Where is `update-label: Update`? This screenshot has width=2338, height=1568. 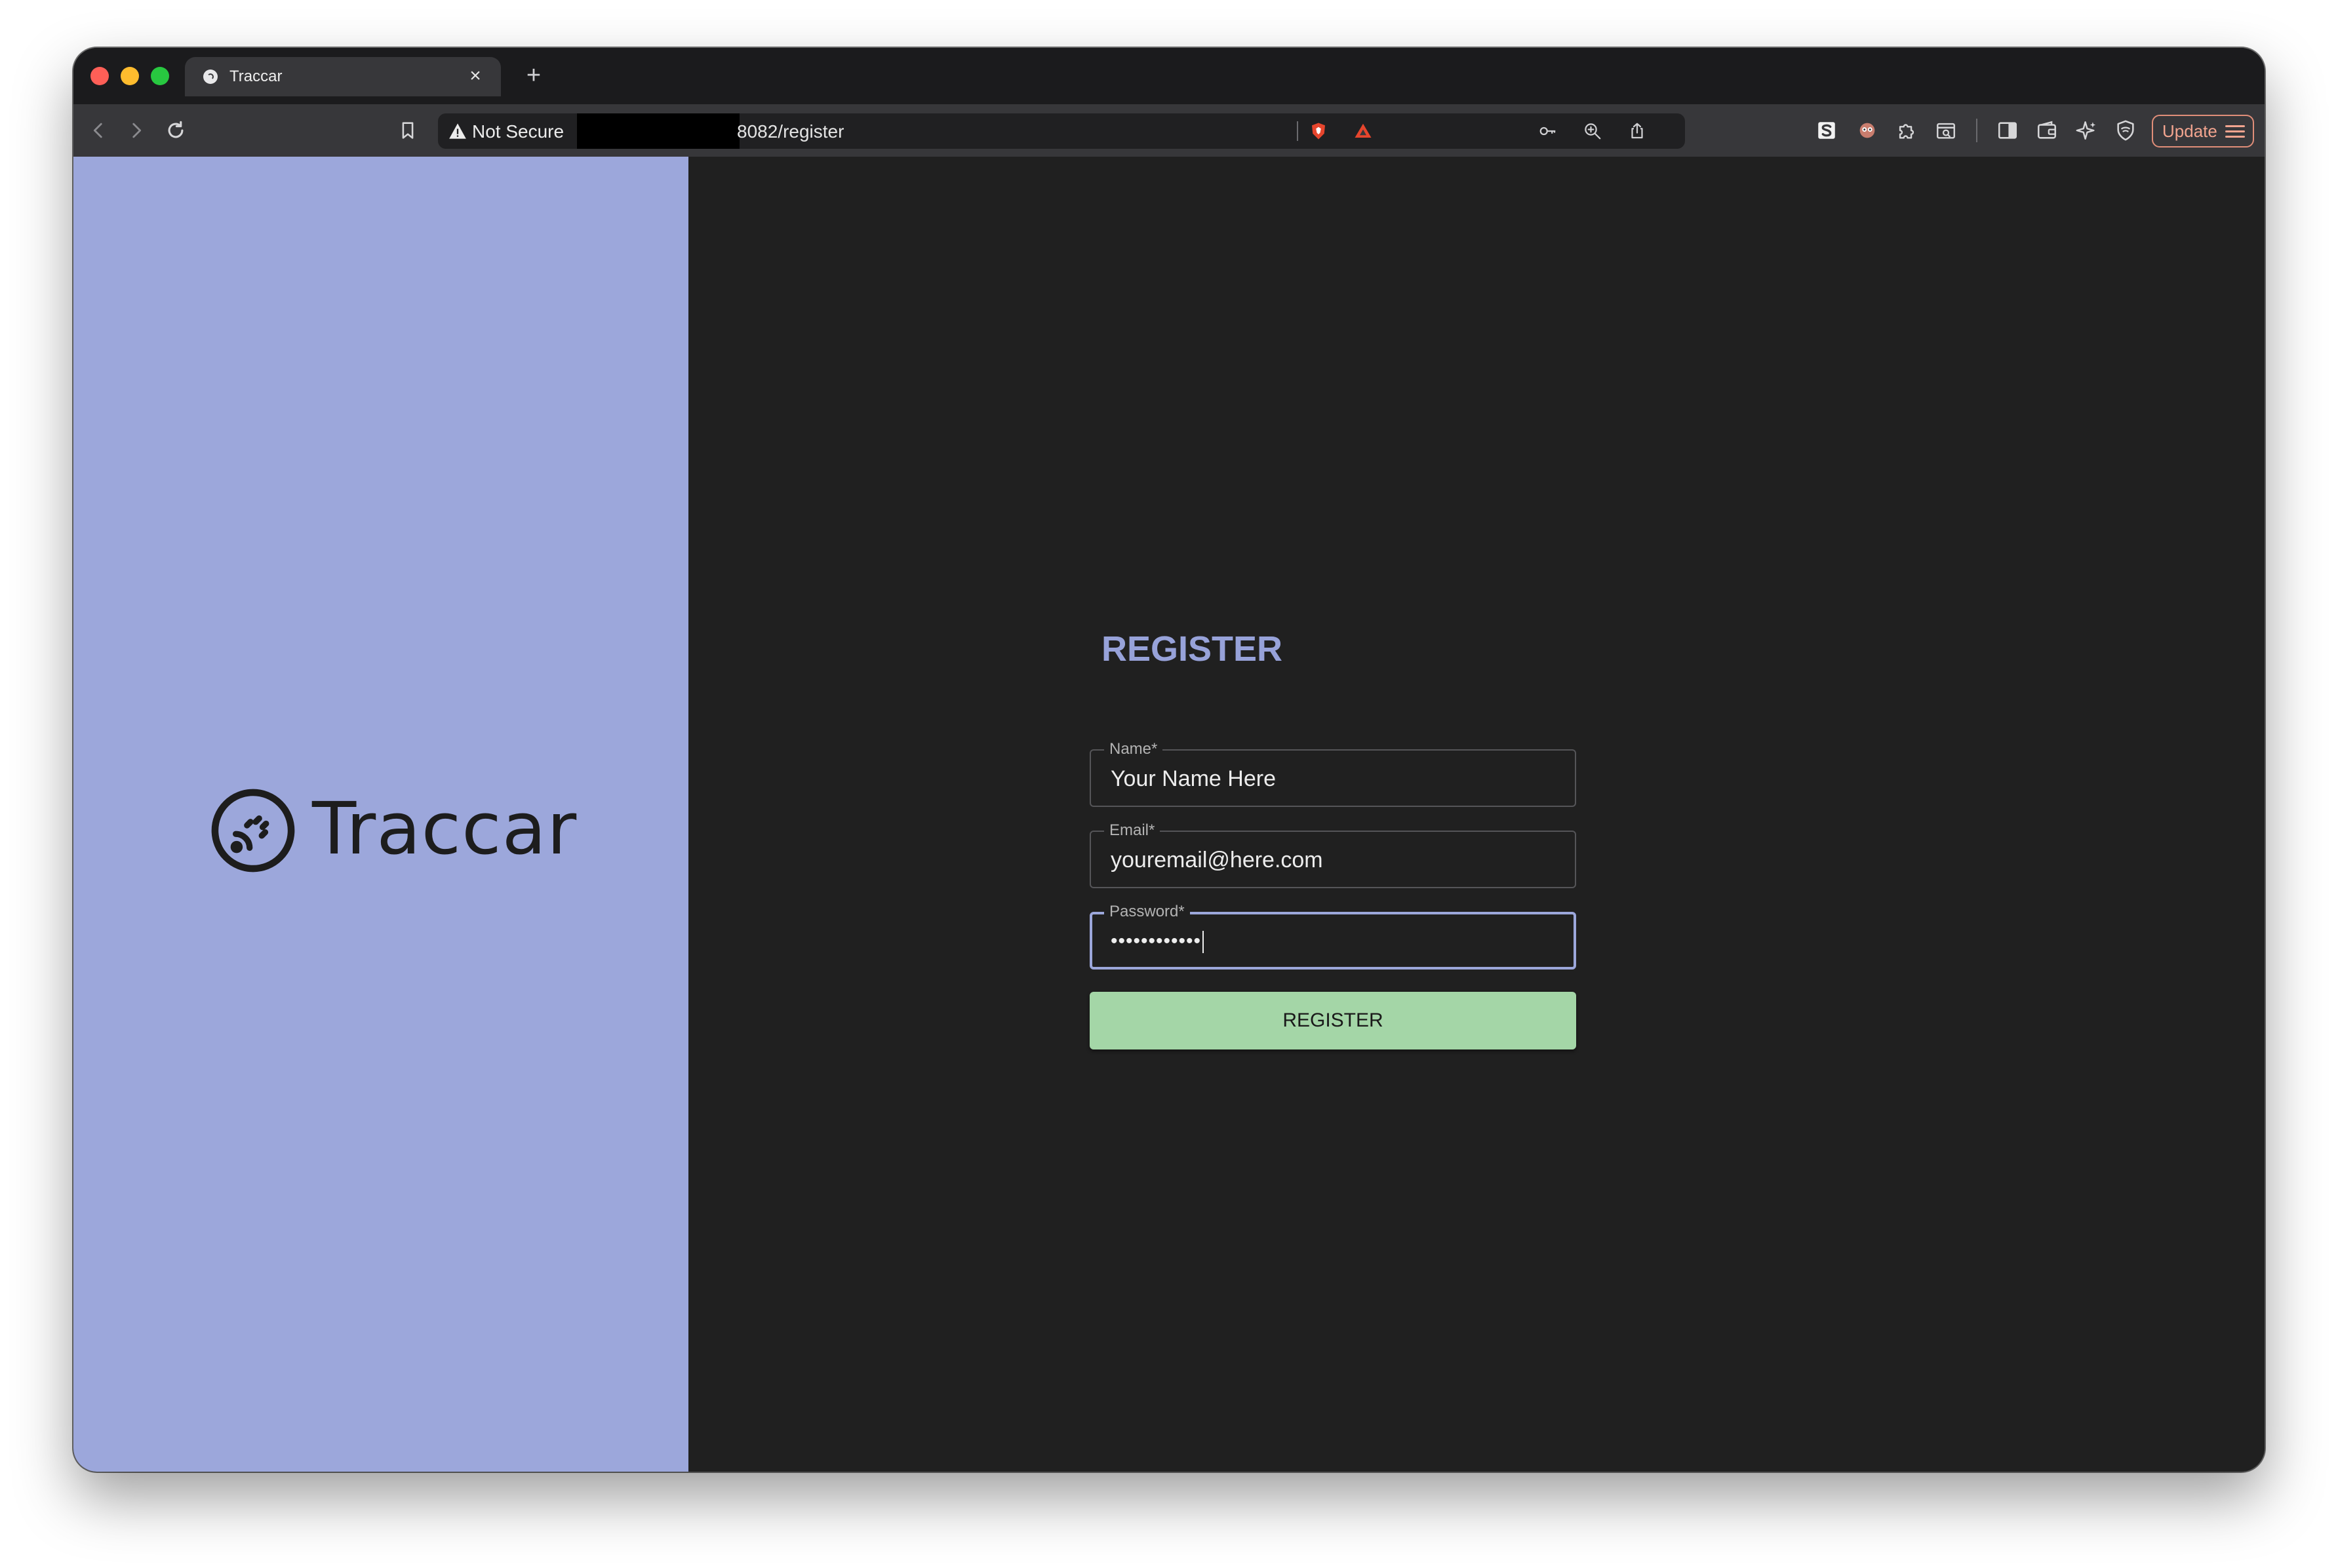
update-label: Update is located at coordinates (2189, 131).